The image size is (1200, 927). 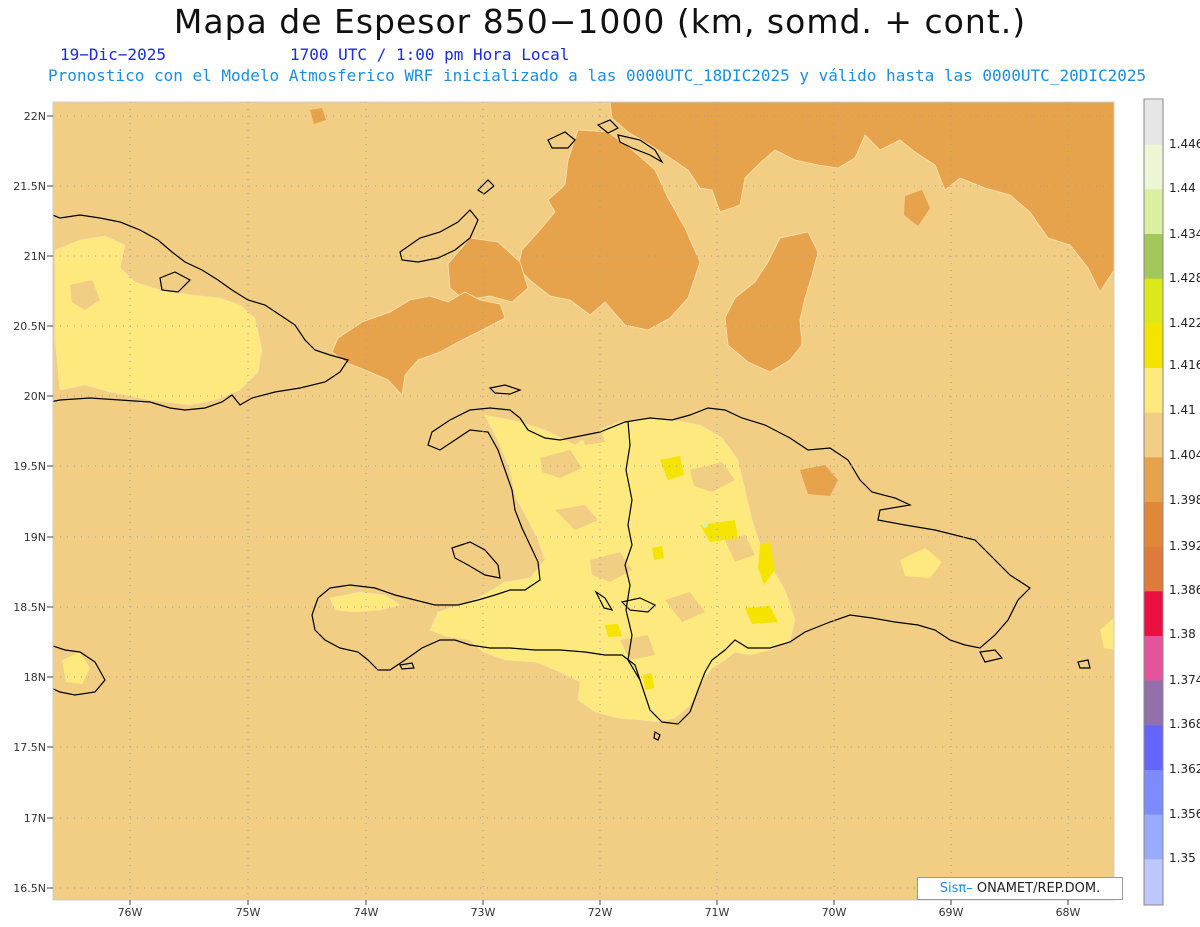 I want to click on lon-label: 69W, so click(x=951, y=912).